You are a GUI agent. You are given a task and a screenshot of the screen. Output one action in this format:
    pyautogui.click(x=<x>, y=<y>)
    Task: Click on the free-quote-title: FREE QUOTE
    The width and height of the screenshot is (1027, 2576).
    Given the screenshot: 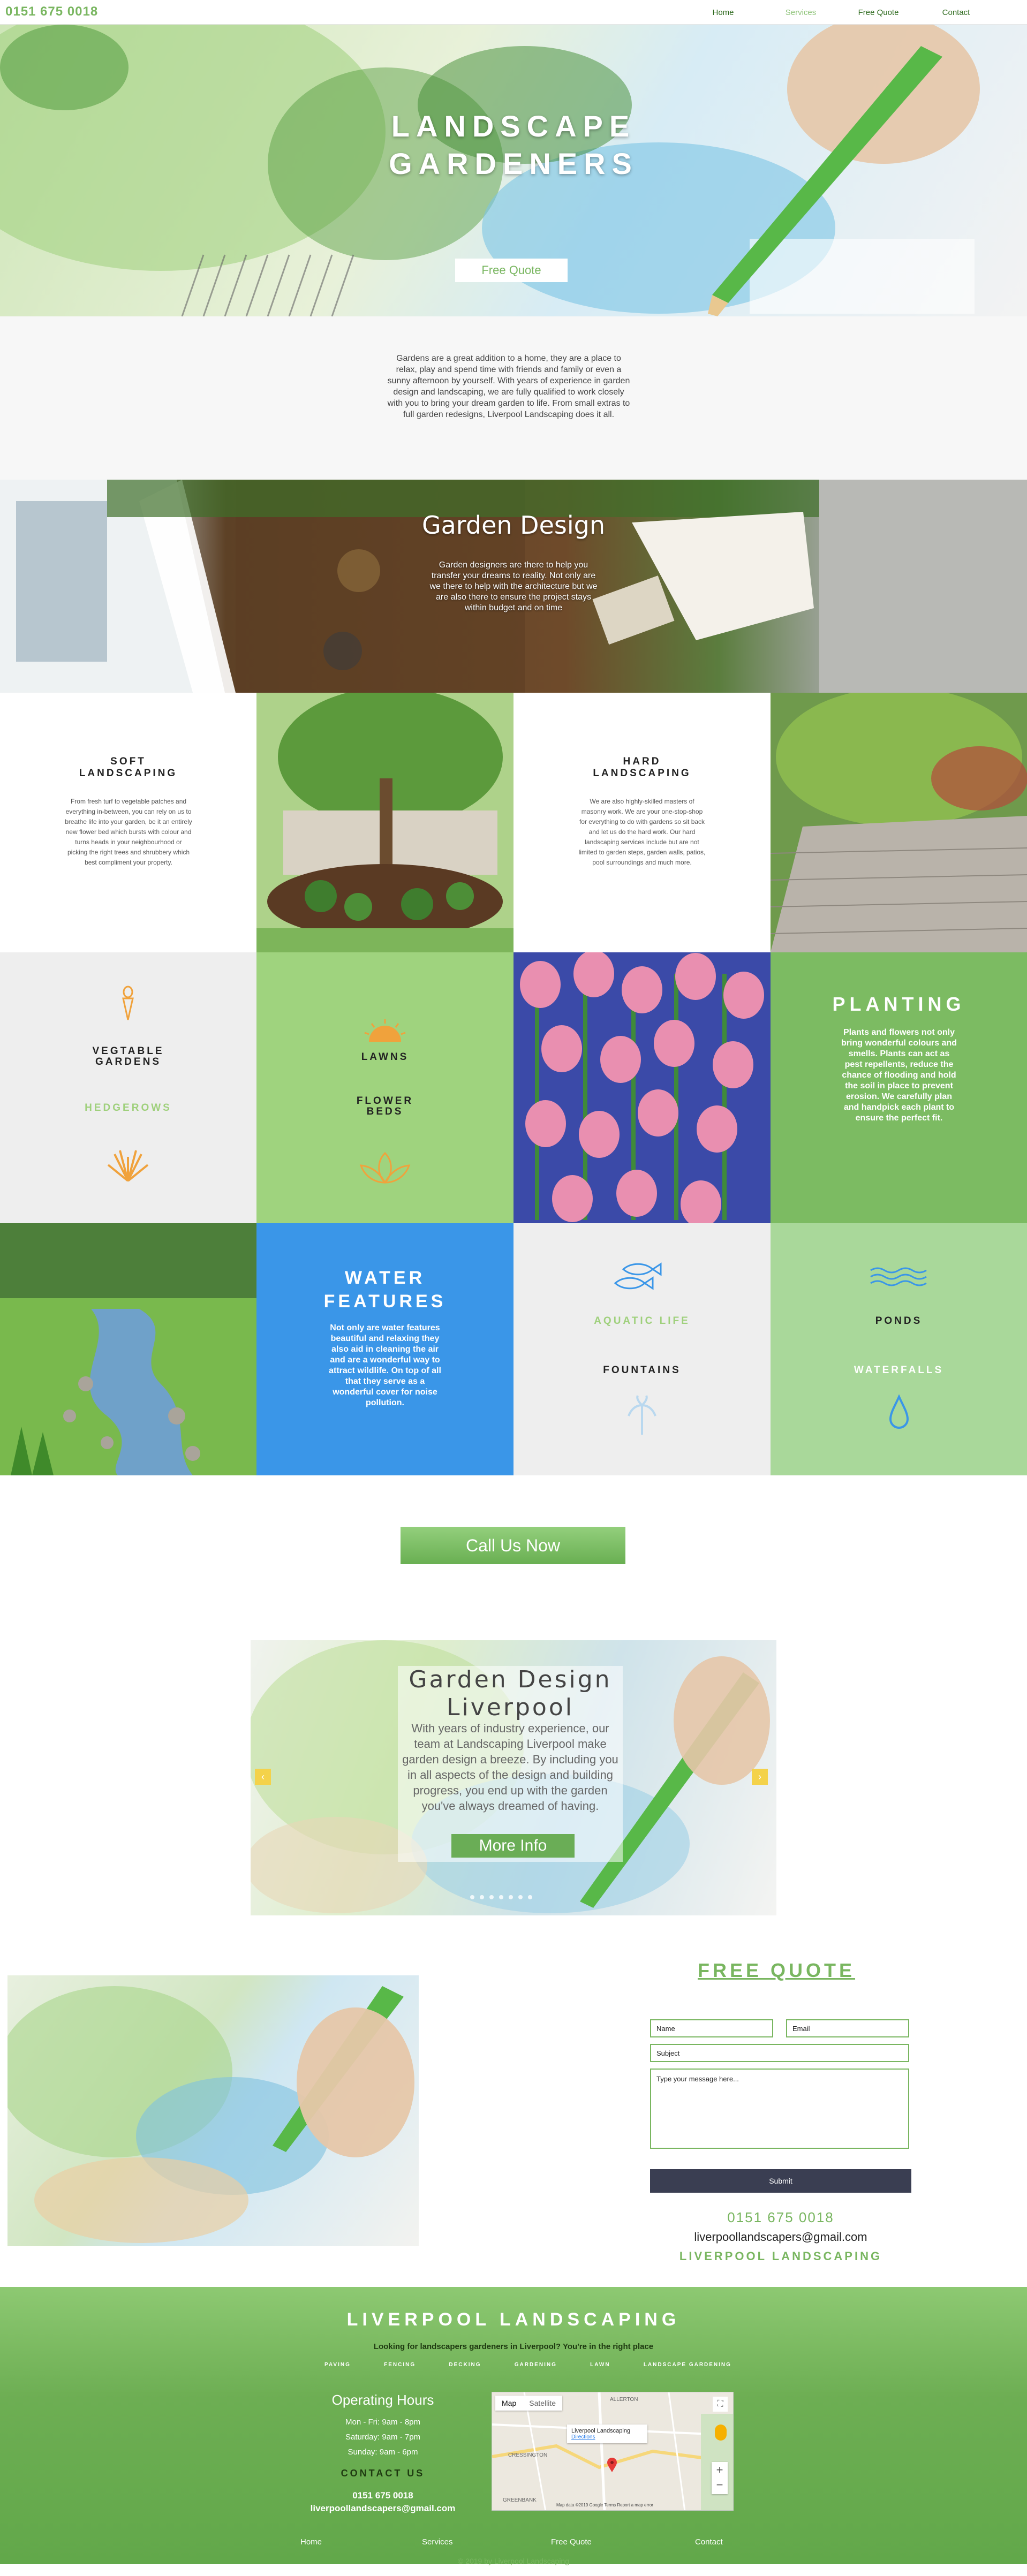 What is the action you would take?
    pyautogui.click(x=776, y=1970)
    